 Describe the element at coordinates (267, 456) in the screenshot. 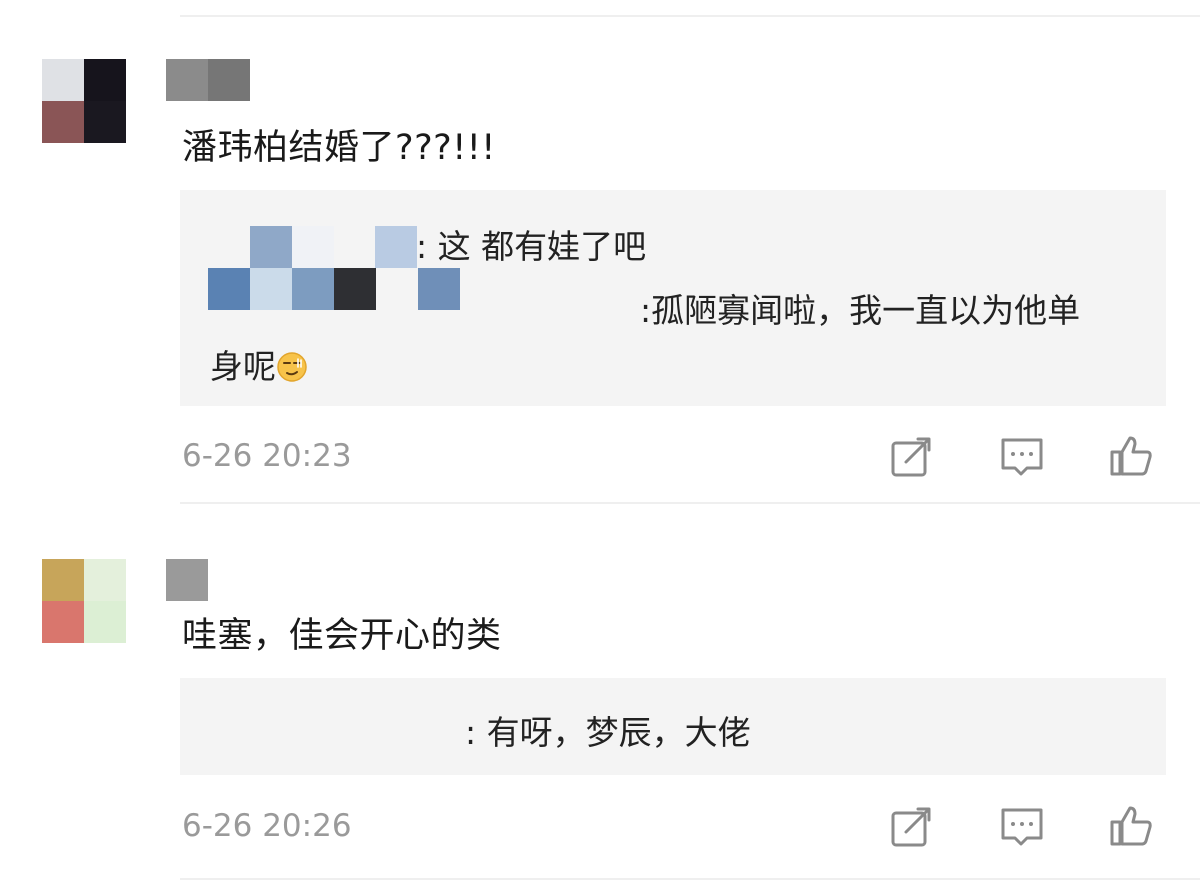

I see `timestamp: 6-26 20:23` at that location.